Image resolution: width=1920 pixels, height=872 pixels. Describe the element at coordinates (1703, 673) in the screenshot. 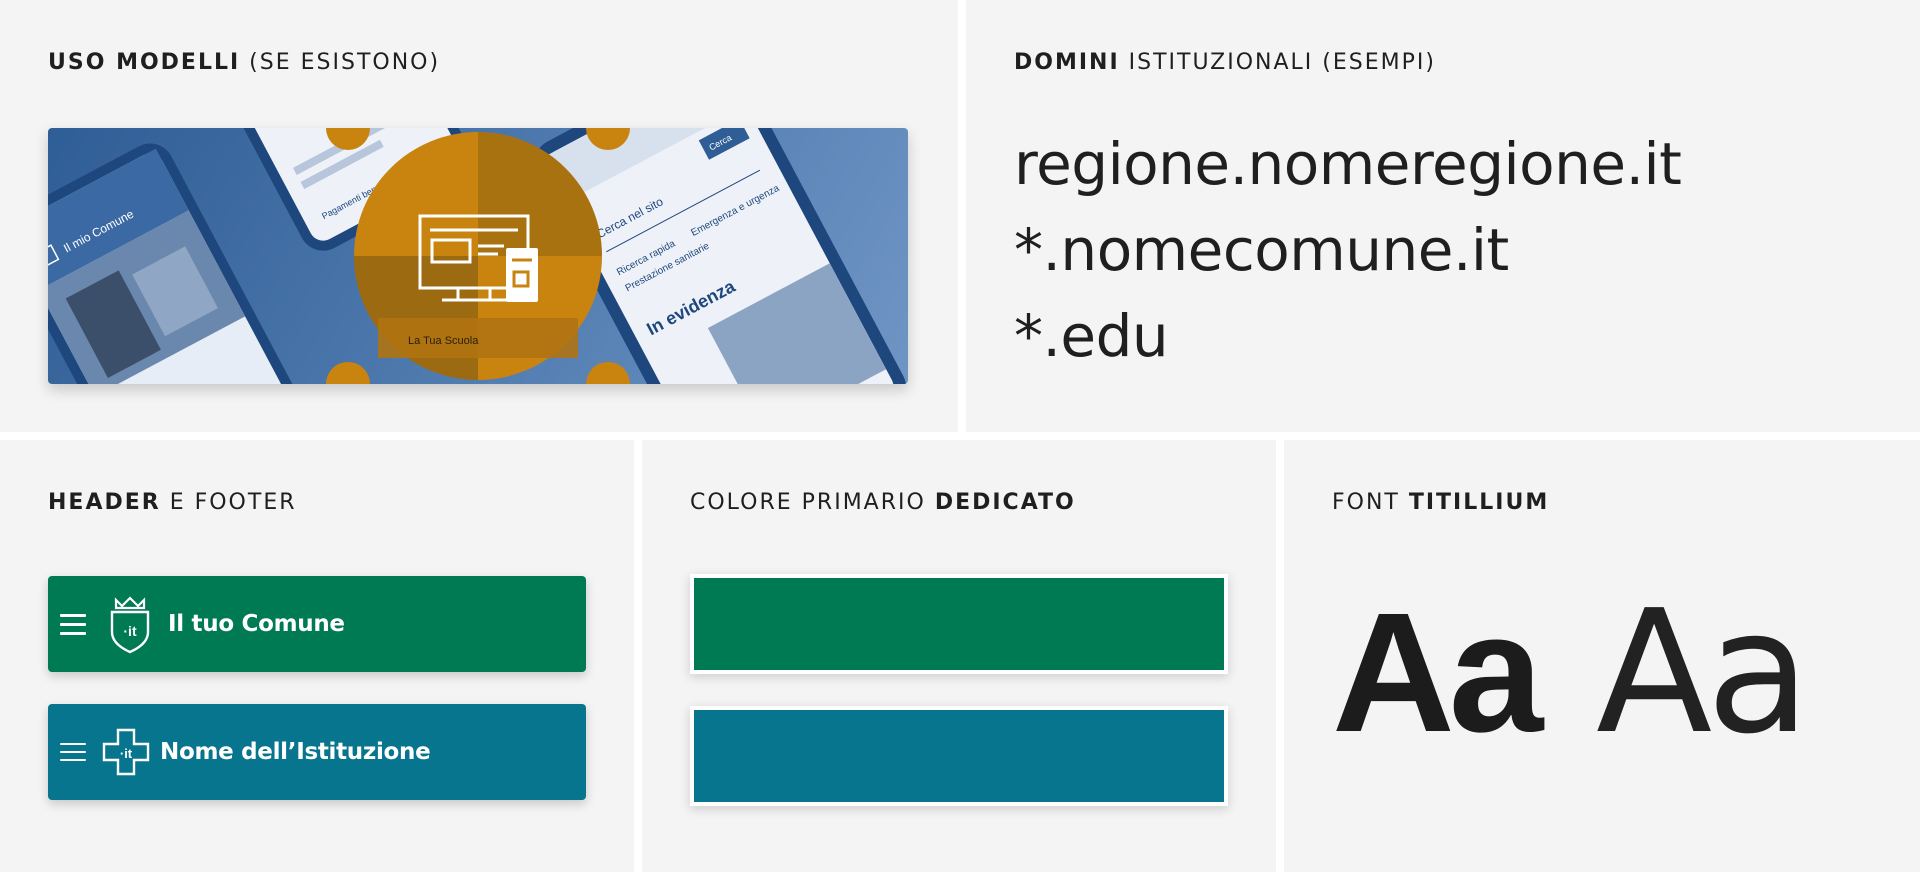

I see `font-sample-light: Aa` at that location.